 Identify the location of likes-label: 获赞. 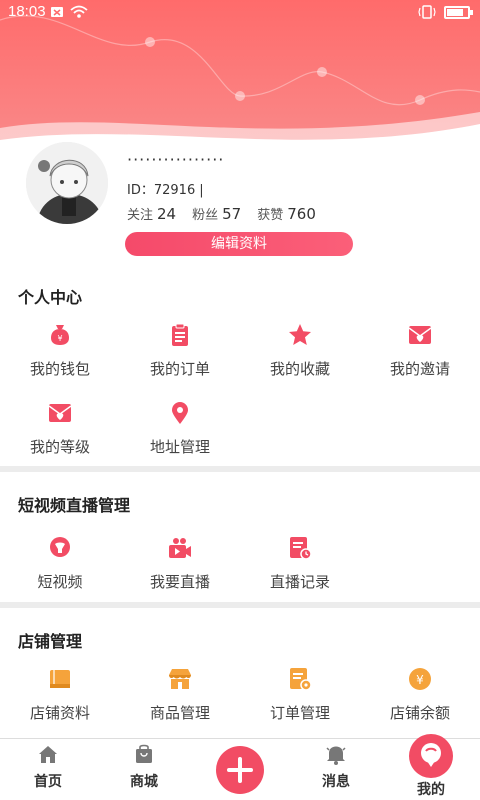
(270, 215).